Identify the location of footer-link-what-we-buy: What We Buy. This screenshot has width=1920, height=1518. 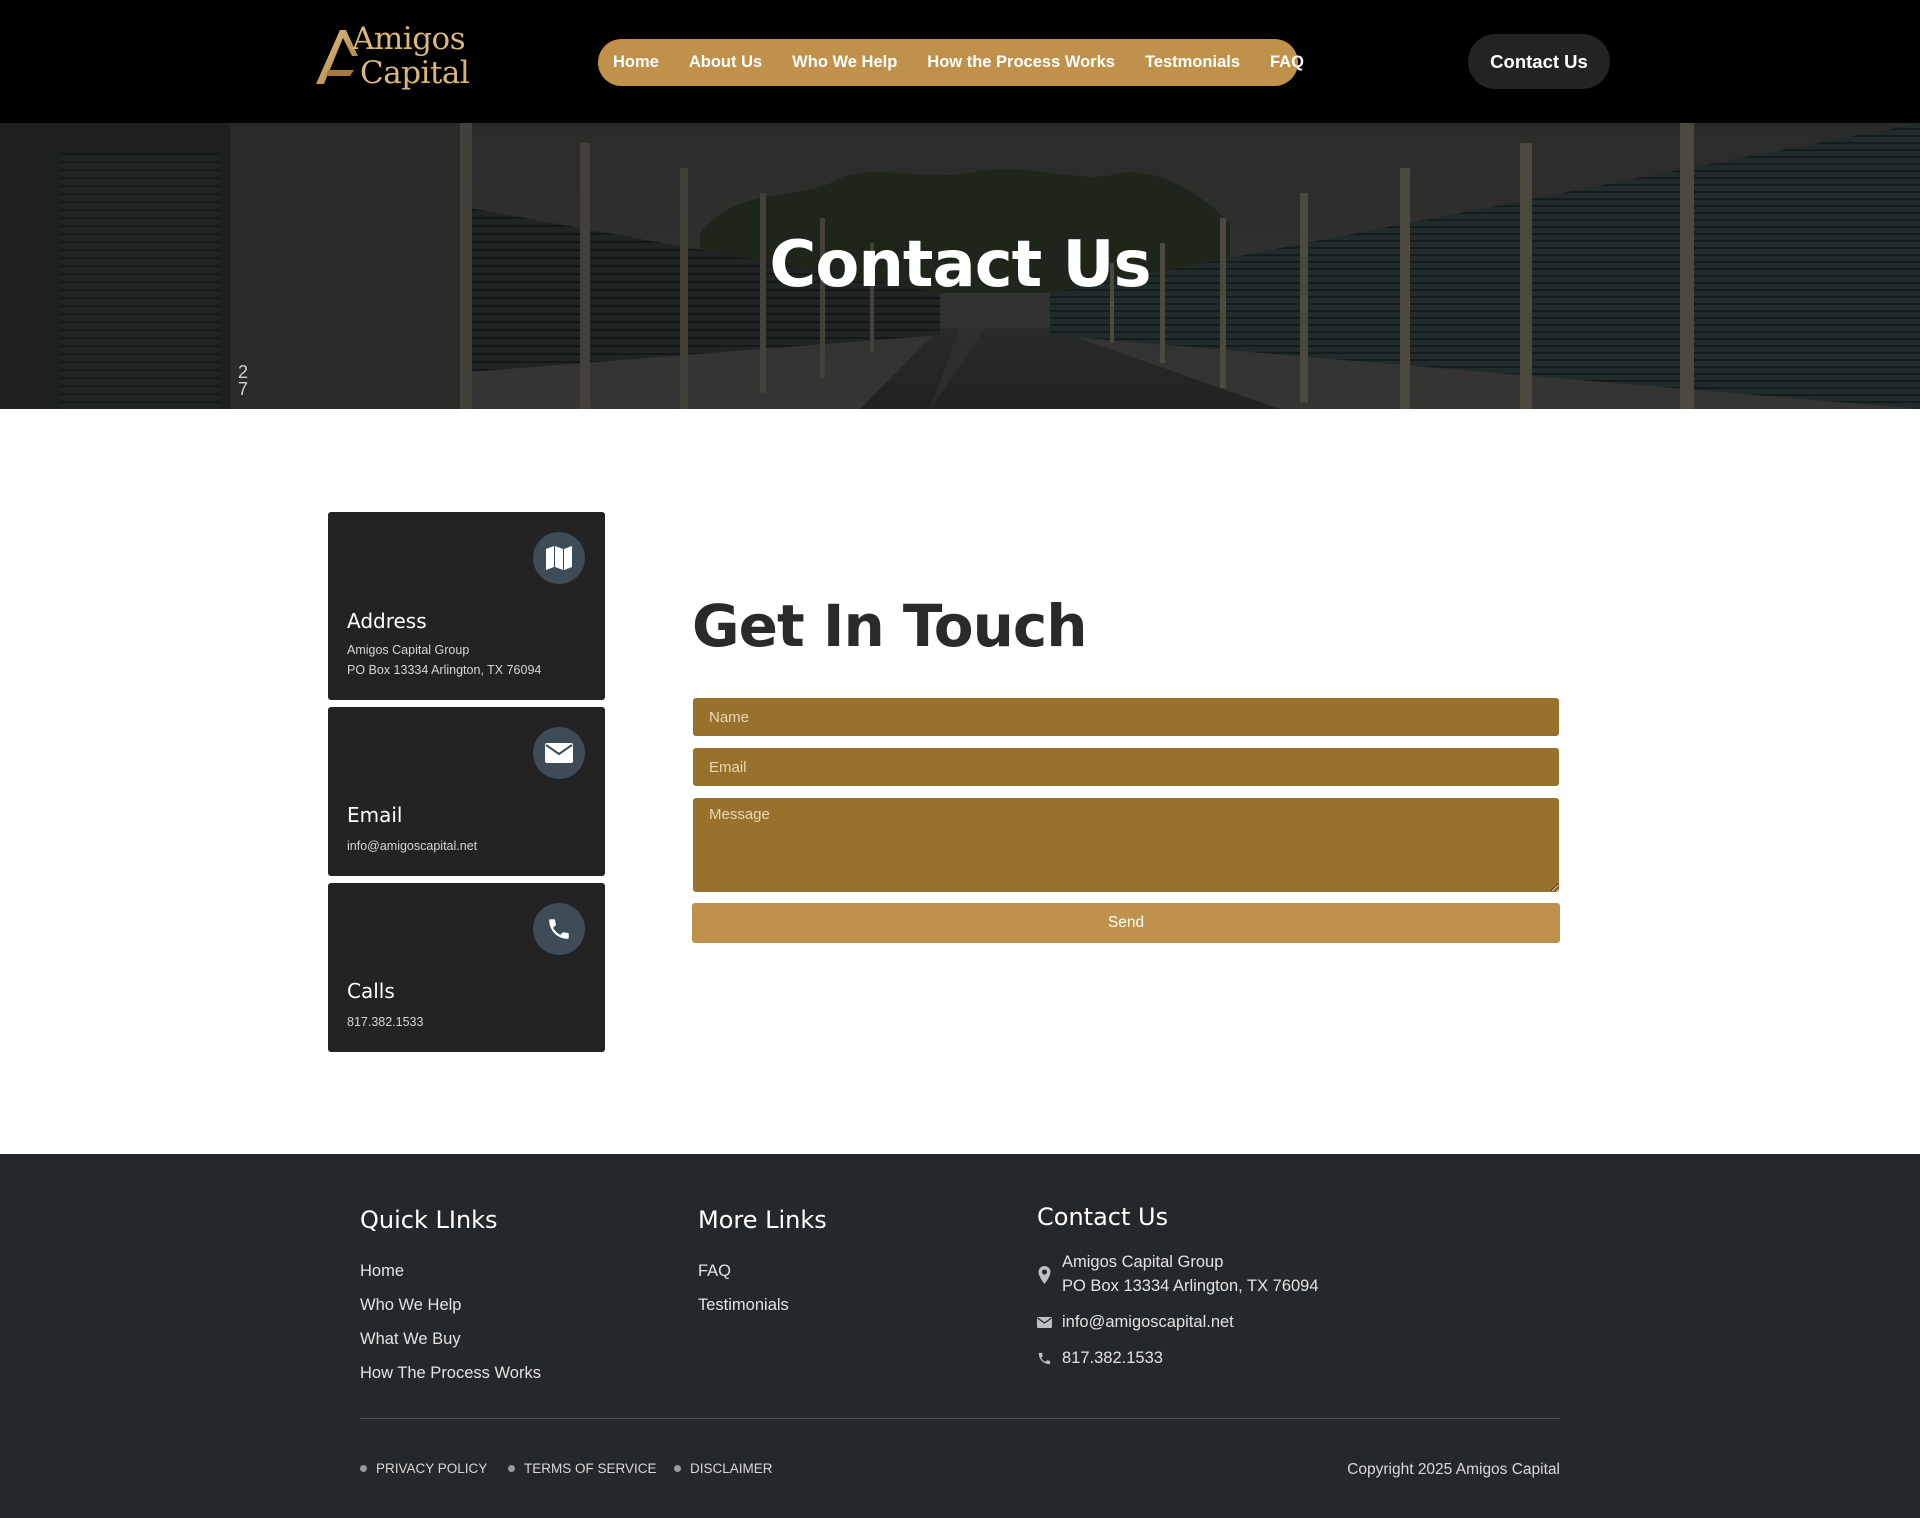
(410, 1339).